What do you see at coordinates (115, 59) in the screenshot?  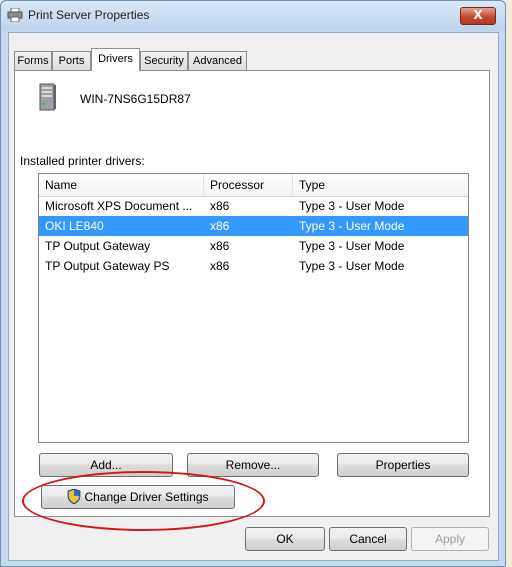 I see `tab-drivers: Drivers` at bounding box center [115, 59].